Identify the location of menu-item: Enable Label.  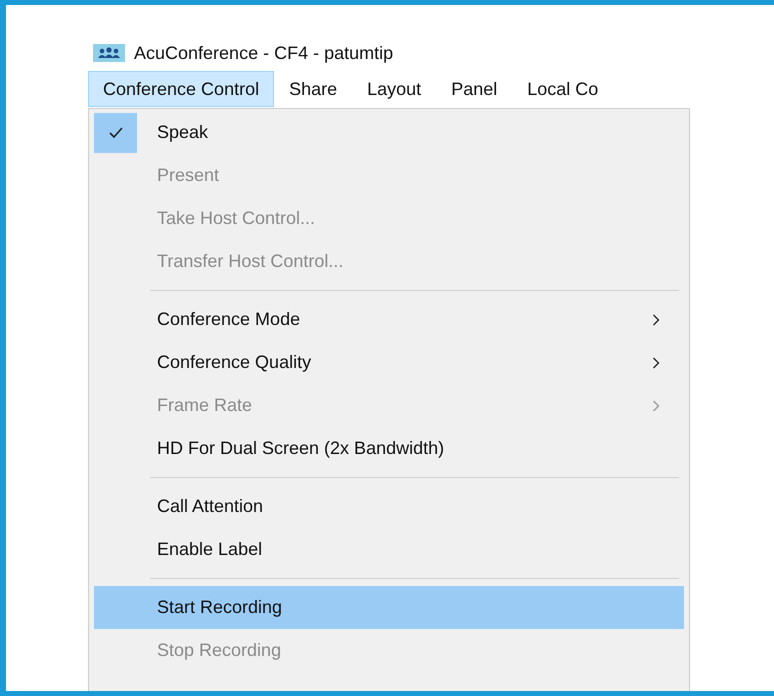
(389, 549).